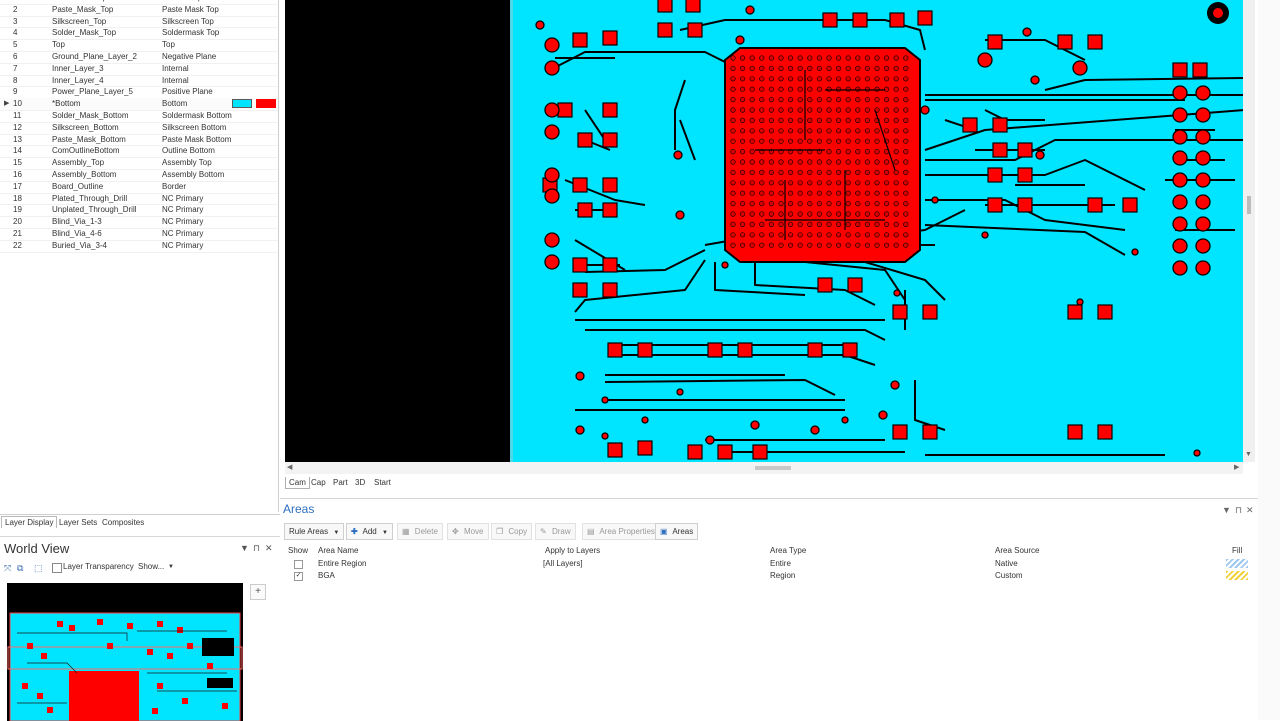 The width and height of the screenshot is (1280, 721). I want to click on area-type-cell: Region, so click(783, 575).